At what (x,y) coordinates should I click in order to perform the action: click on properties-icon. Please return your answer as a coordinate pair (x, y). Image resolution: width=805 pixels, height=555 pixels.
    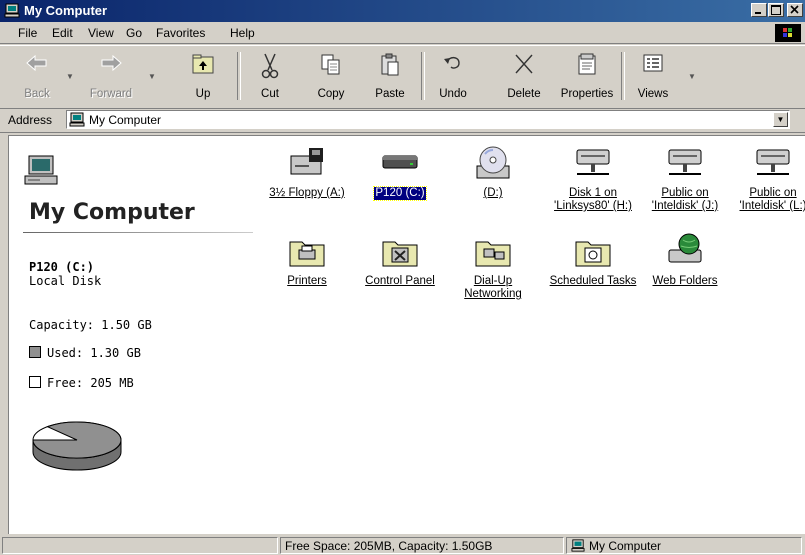
    Looking at the image, I should click on (587, 64).